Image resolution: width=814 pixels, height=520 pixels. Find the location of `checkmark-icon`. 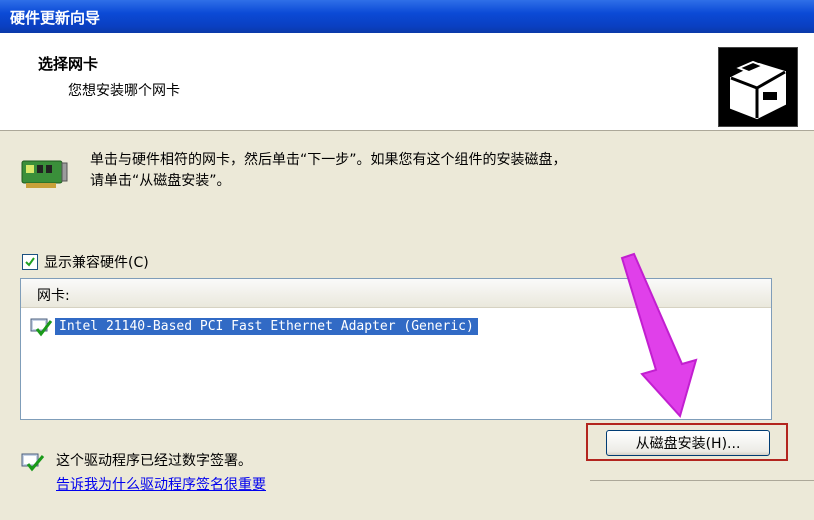

checkmark-icon is located at coordinates (30, 262).